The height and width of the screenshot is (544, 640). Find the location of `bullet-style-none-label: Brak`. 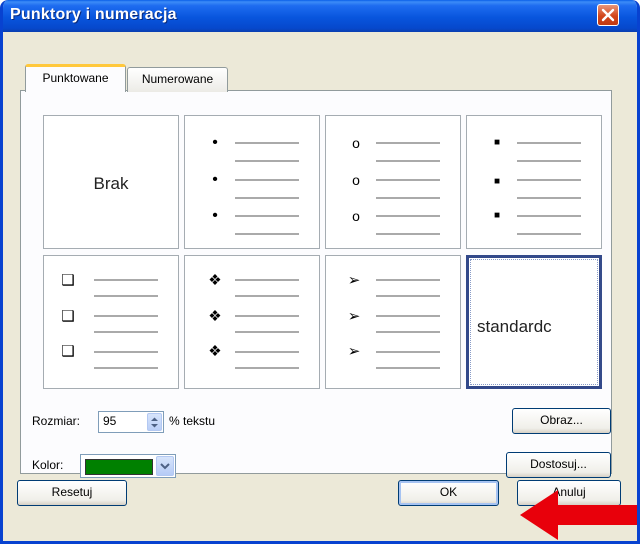

bullet-style-none-label: Brak is located at coordinates (111, 183).